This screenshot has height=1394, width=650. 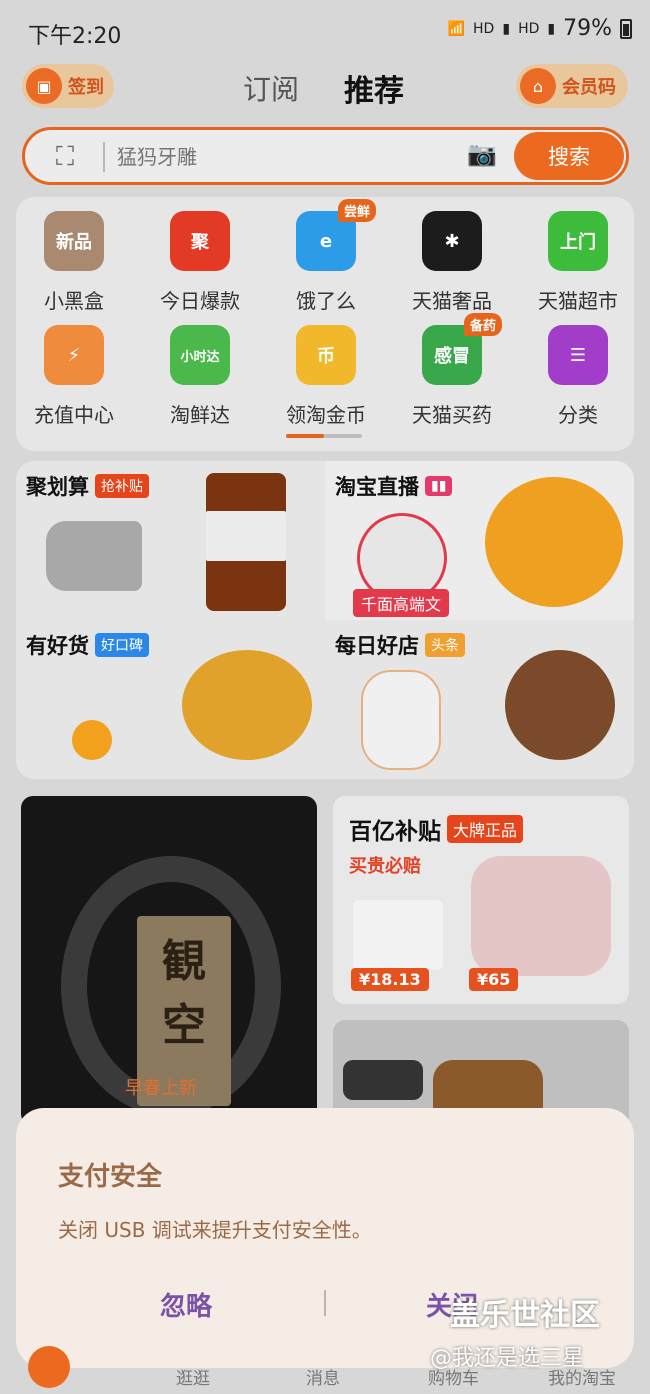 What do you see at coordinates (390, 979) in the screenshot?
I see `price-tag-1: ¥18.13` at bounding box center [390, 979].